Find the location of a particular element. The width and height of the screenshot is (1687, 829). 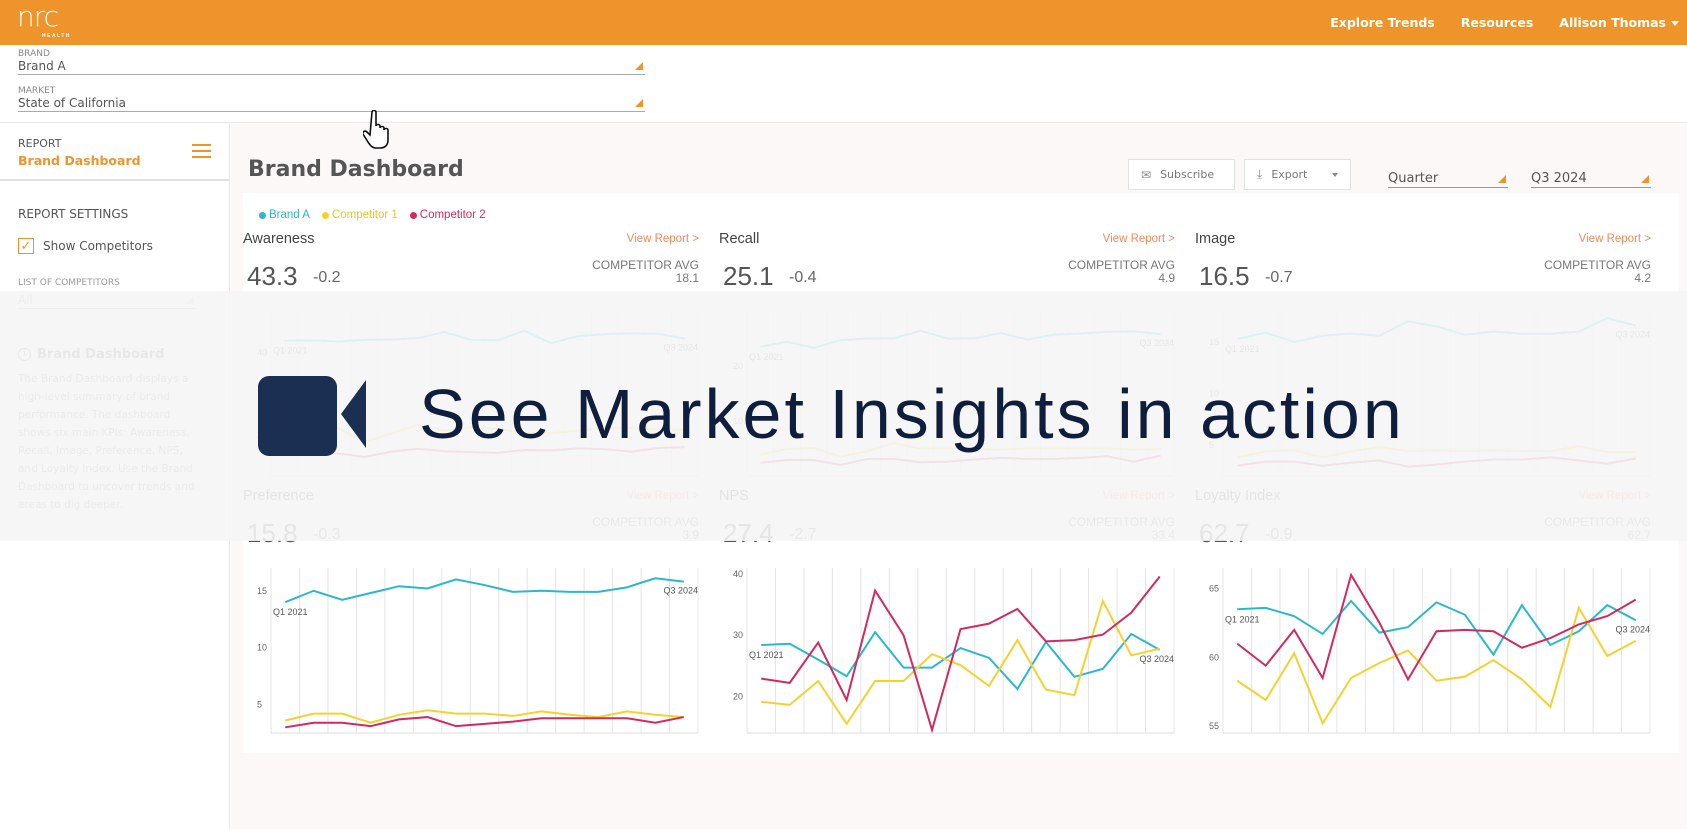

competitor-avg-value: 4.2 is located at coordinates (1642, 278).